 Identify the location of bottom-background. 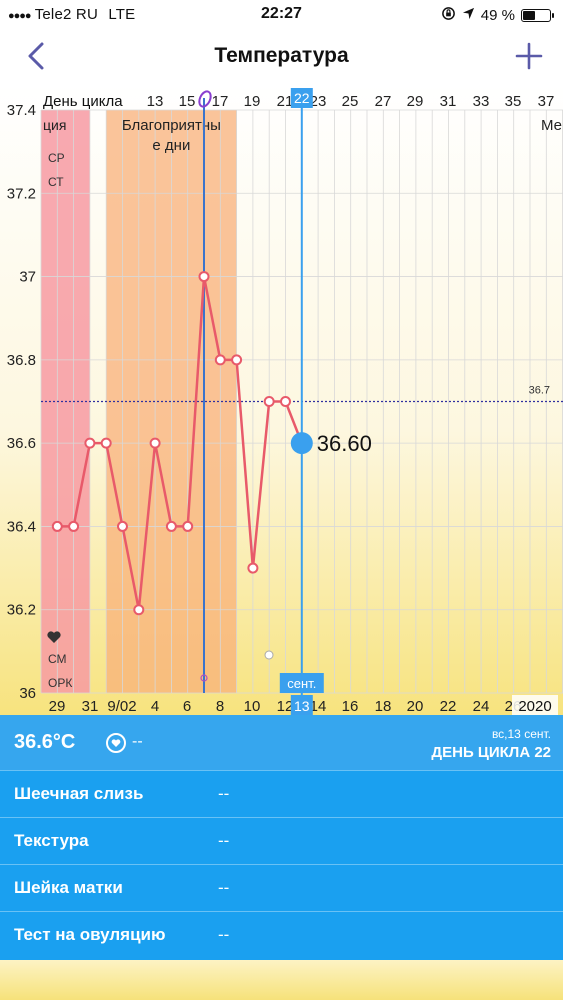
(281, 980).